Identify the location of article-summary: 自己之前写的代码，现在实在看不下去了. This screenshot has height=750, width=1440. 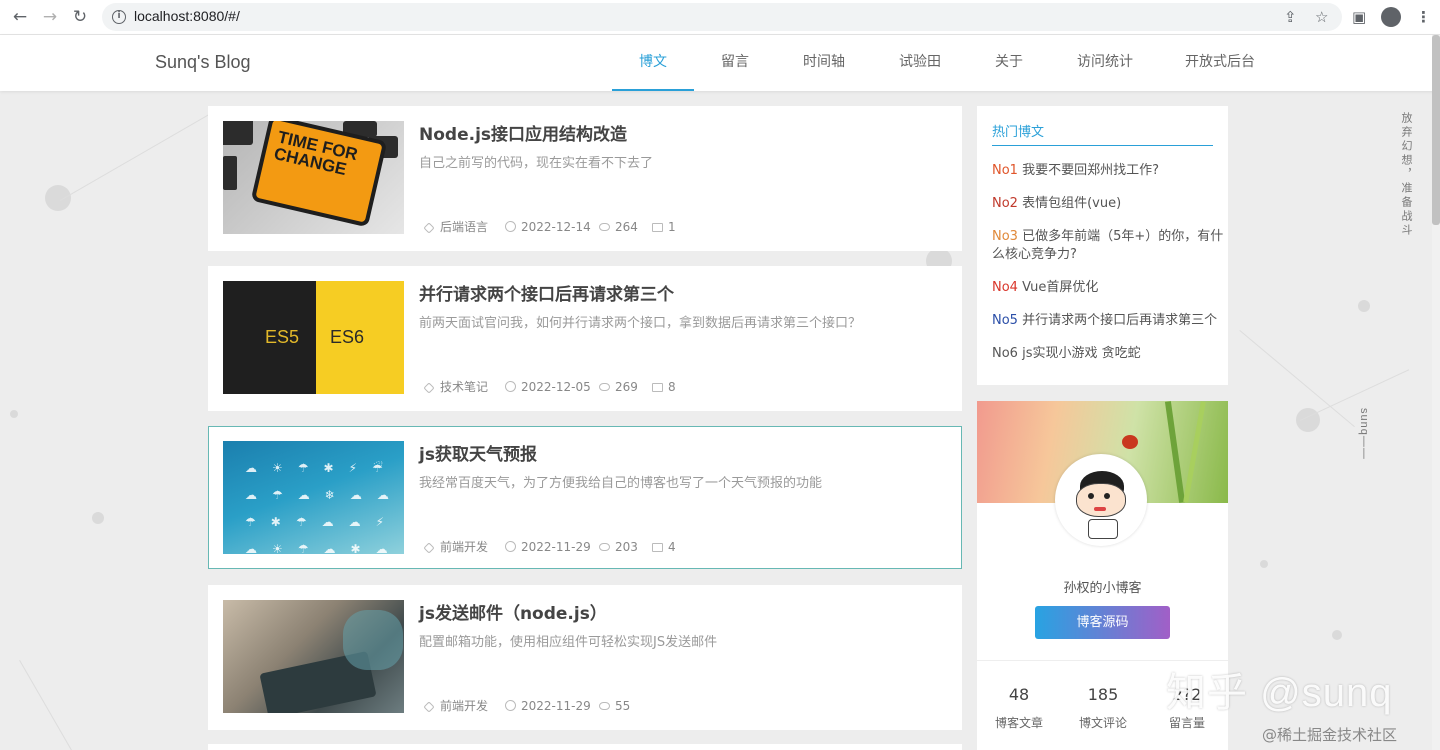
(536, 163).